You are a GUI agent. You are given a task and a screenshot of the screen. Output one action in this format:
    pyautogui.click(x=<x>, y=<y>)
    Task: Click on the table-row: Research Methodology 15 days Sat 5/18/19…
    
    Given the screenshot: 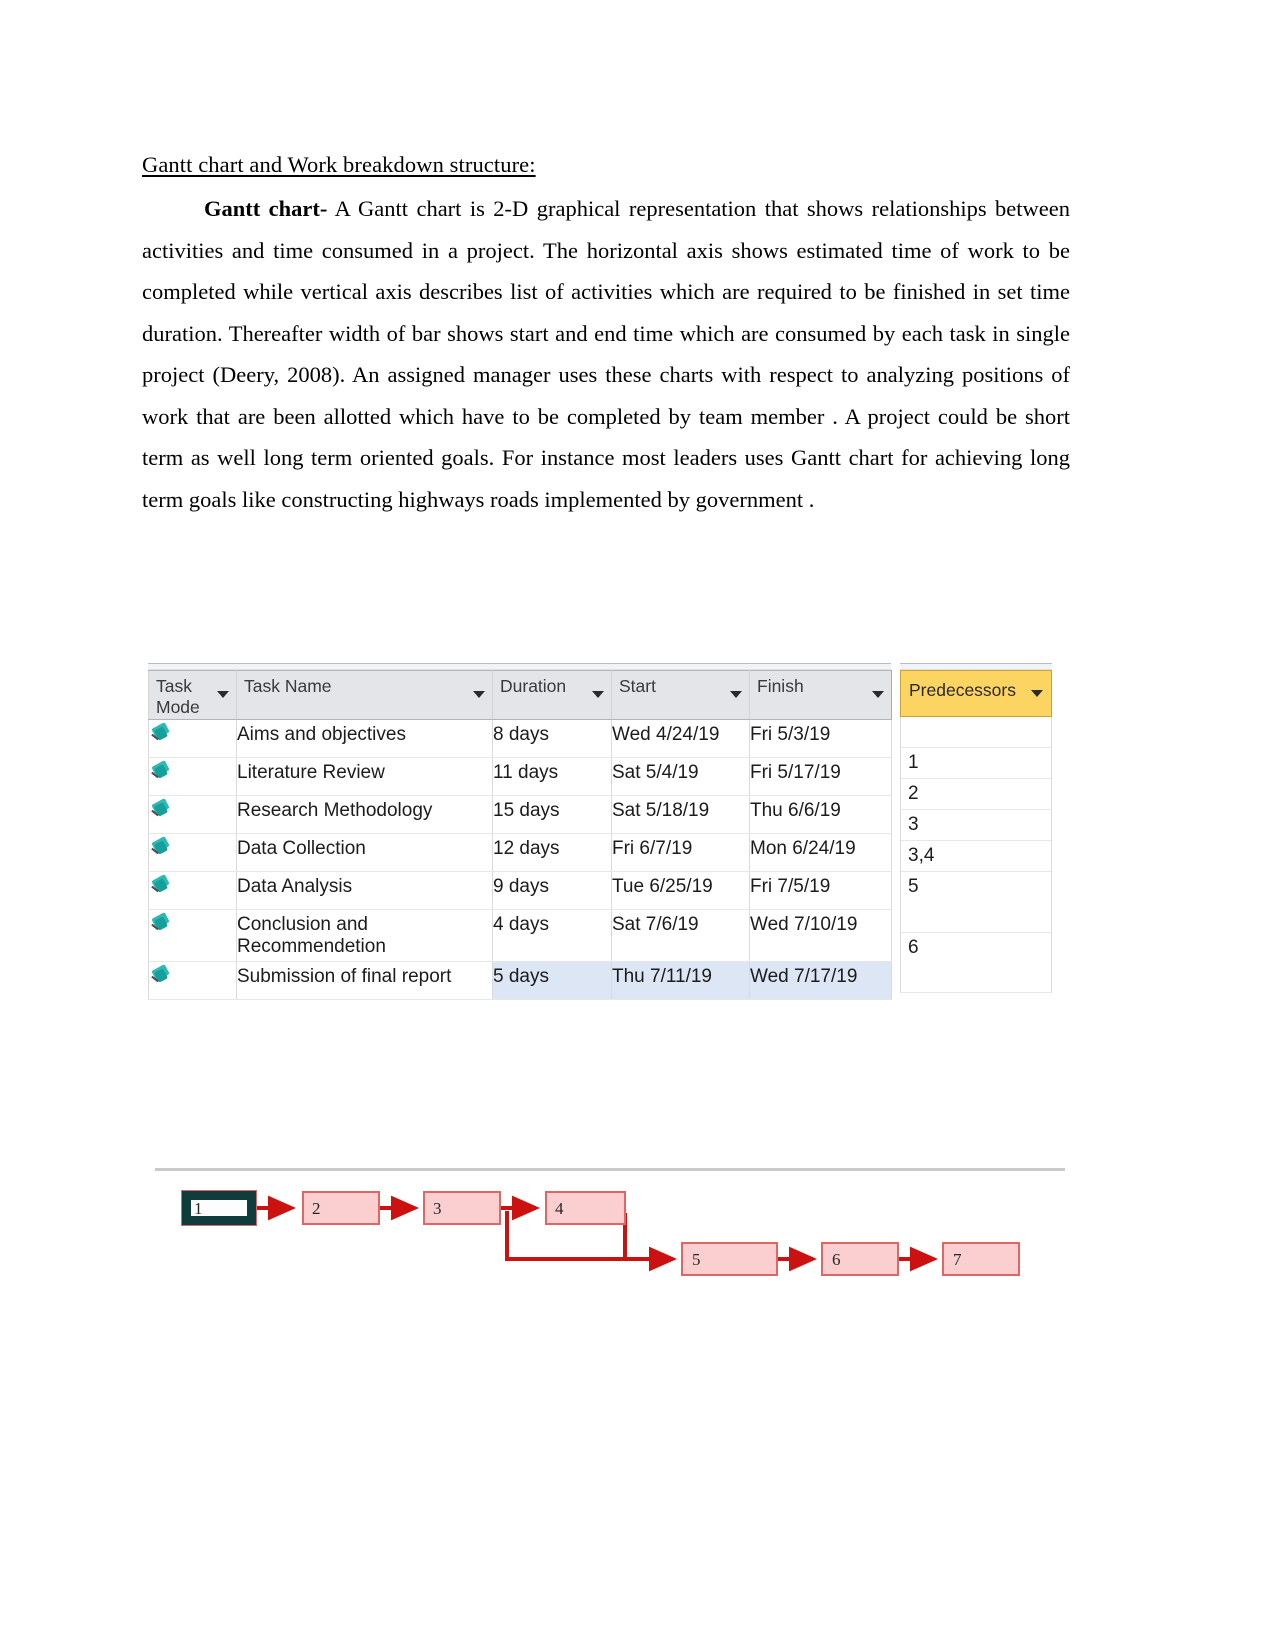 What is the action you would take?
    pyautogui.click(x=520, y=814)
    